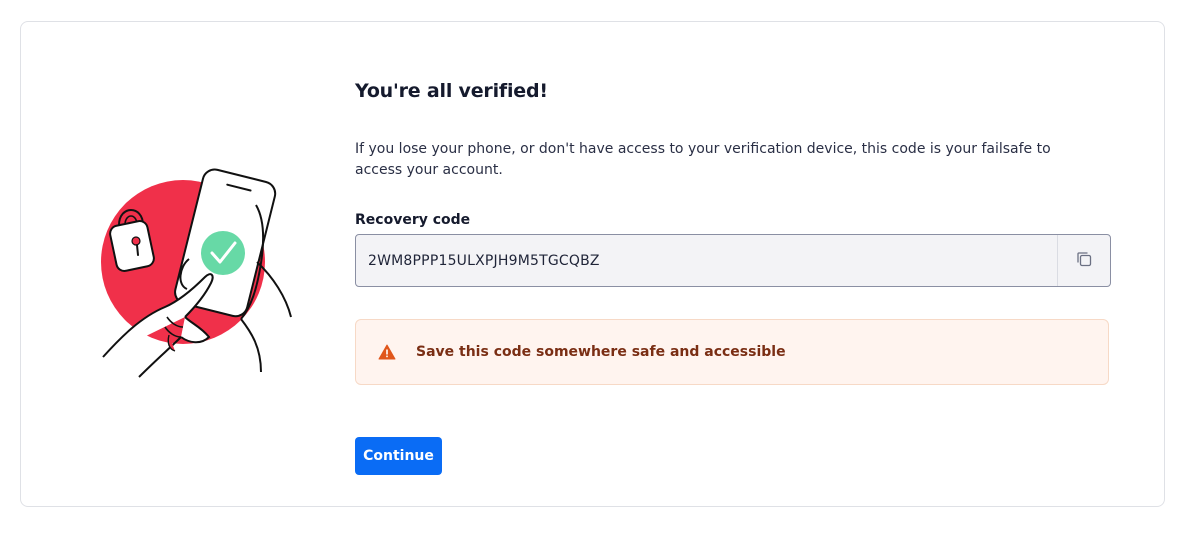  Describe the element at coordinates (451, 91) in the screenshot. I see `page-title: You're all verified!` at that location.